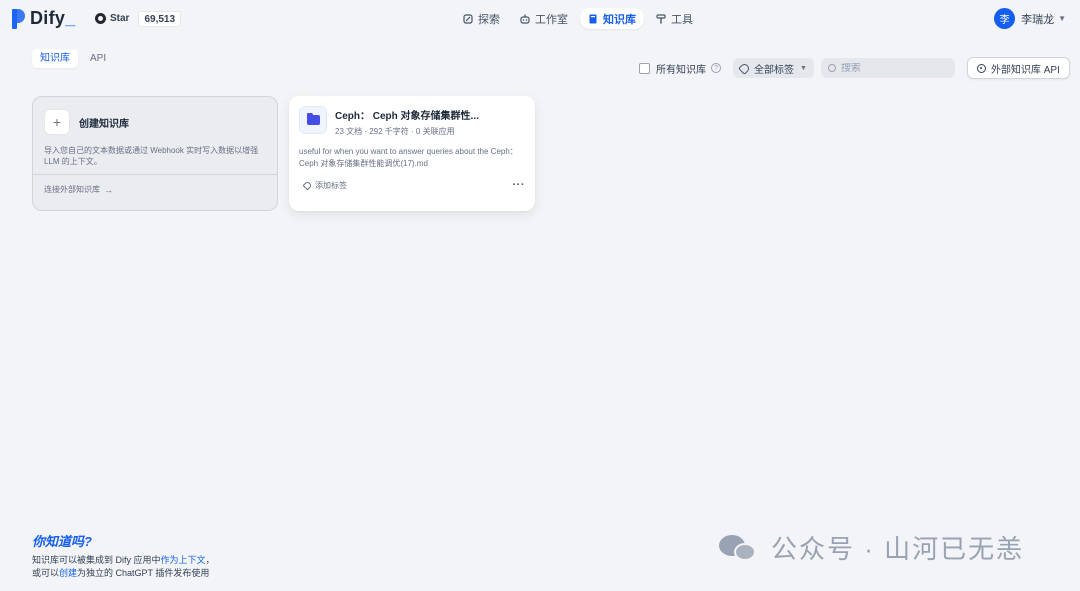 The height and width of the screenshot is (591, 1080). I want to click on dataset-stats: 23 文档 · 292 千字符 · 0 关联应用, so click(395, 131).